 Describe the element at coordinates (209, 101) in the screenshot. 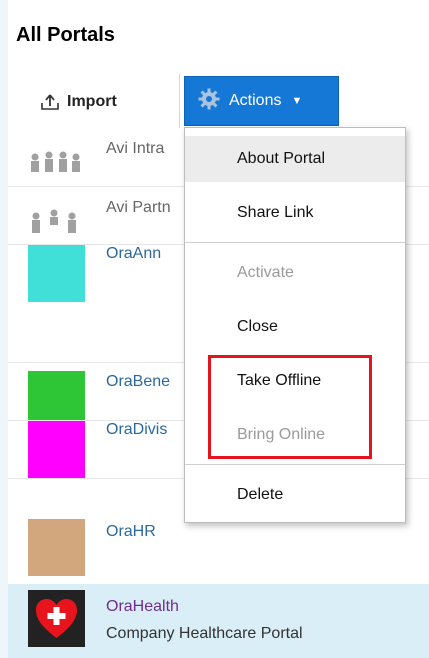

I see `gear-icon` at that location.